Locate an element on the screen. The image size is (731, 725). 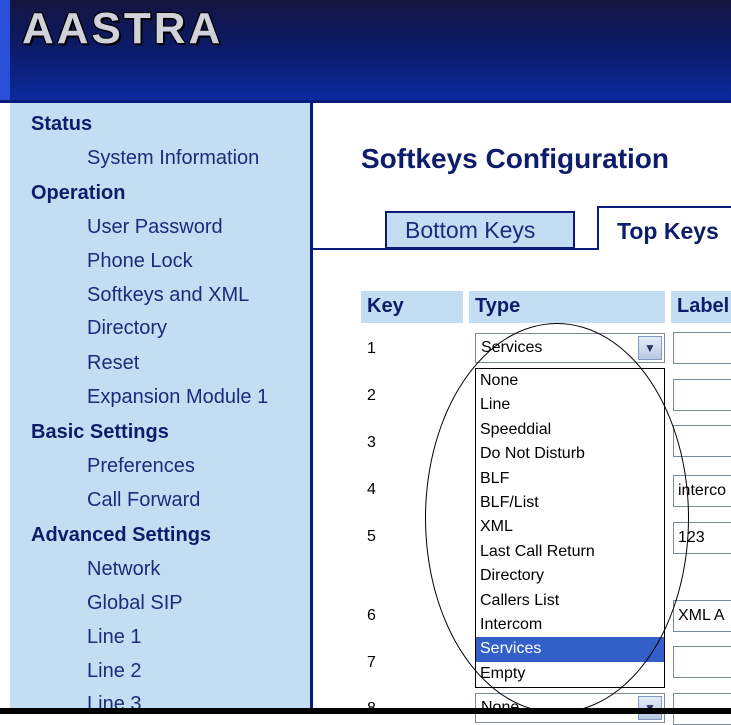
label-input-key-5: 123 is located at coordinates (702, 538).